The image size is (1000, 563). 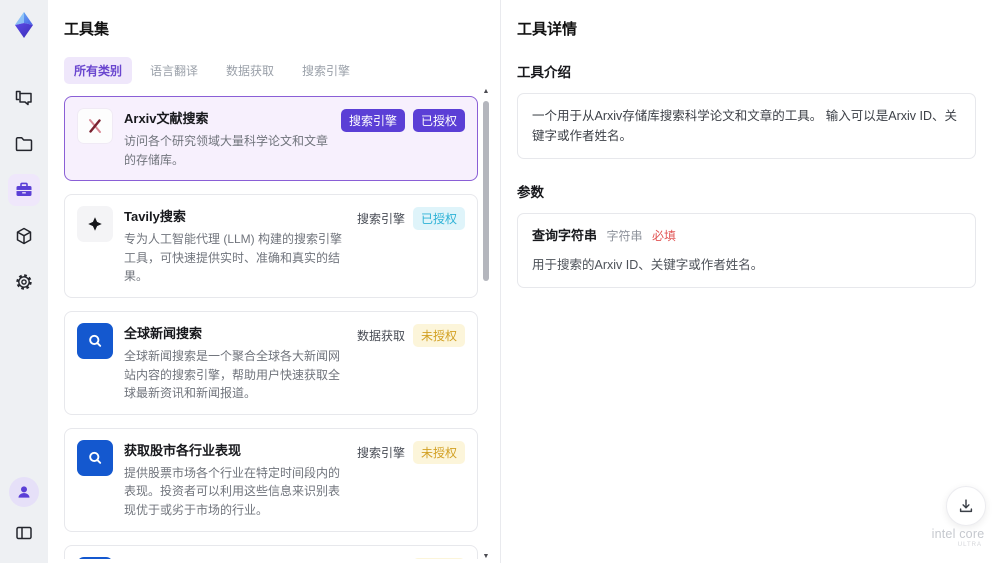 I want to click on gear-icon, so click(x=24, y=282).